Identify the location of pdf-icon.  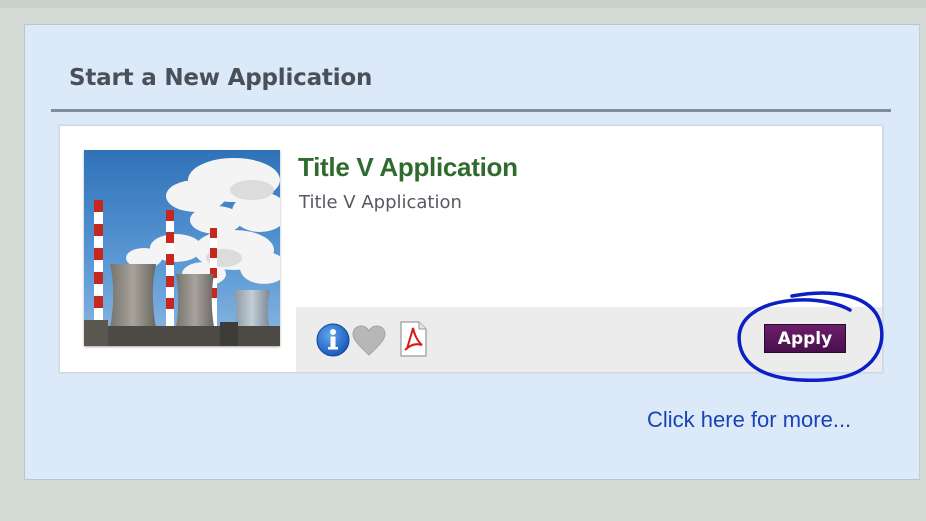
(413, 339).